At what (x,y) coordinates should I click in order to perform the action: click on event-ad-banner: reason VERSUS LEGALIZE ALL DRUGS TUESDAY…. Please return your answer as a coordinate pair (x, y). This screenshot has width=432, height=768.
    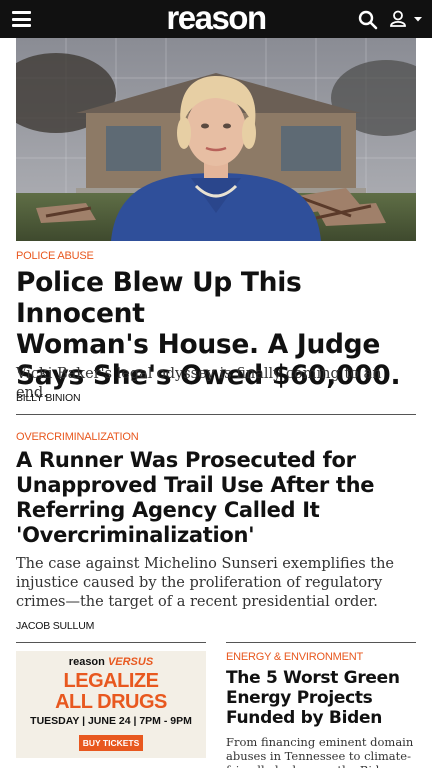
    Looking at the image, I should click on (111, 704).